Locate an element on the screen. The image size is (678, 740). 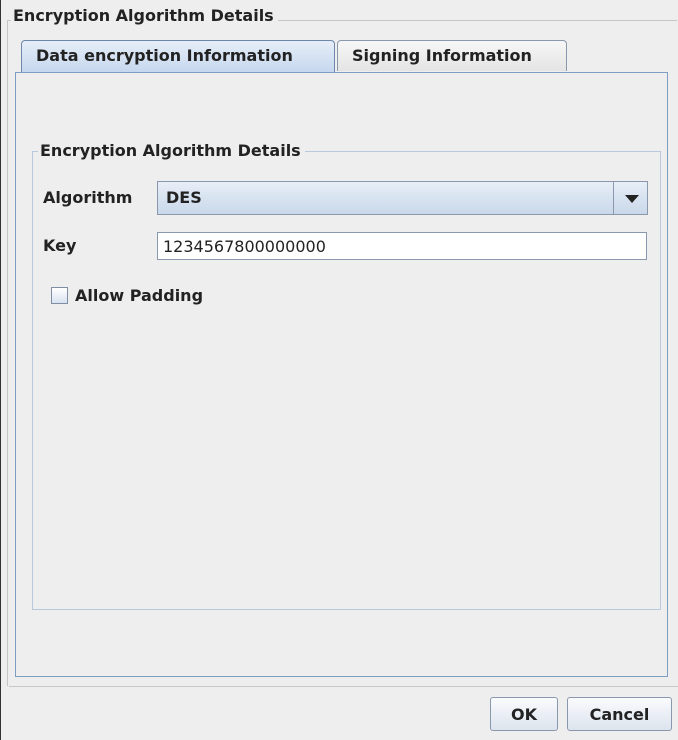
algorithm-label: Algorithm is located at coordinates (88, 197).